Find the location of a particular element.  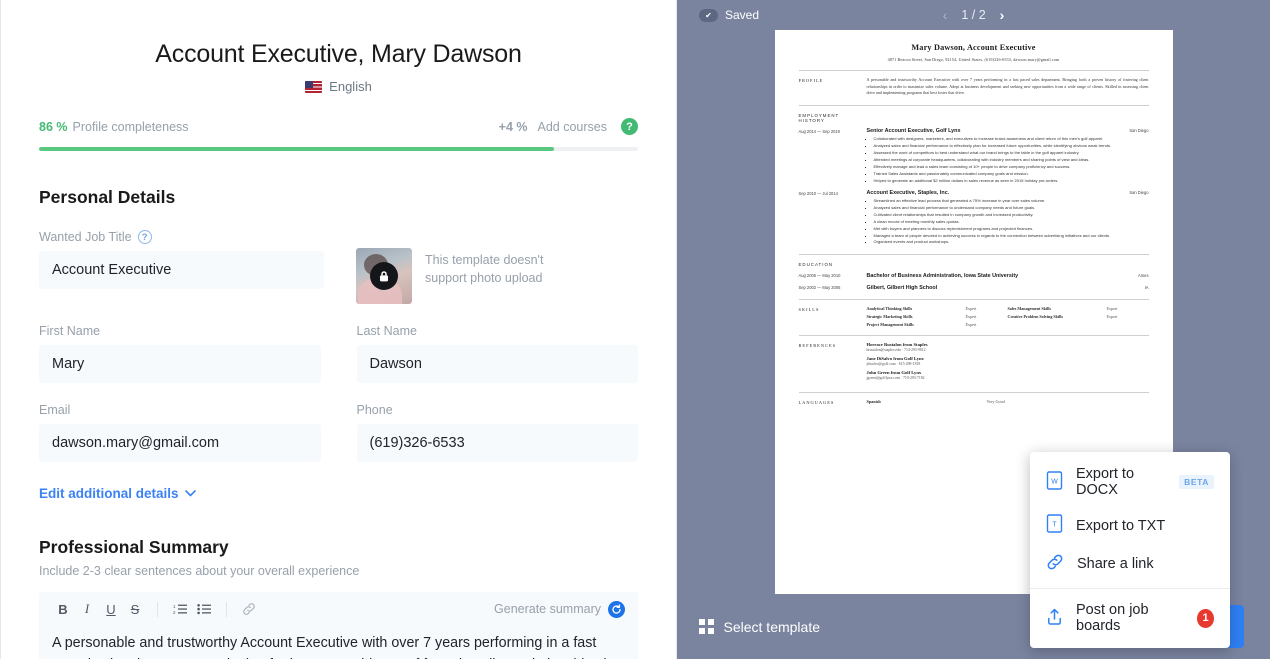

education-location: Ames is located at coordinates (1143, 276).